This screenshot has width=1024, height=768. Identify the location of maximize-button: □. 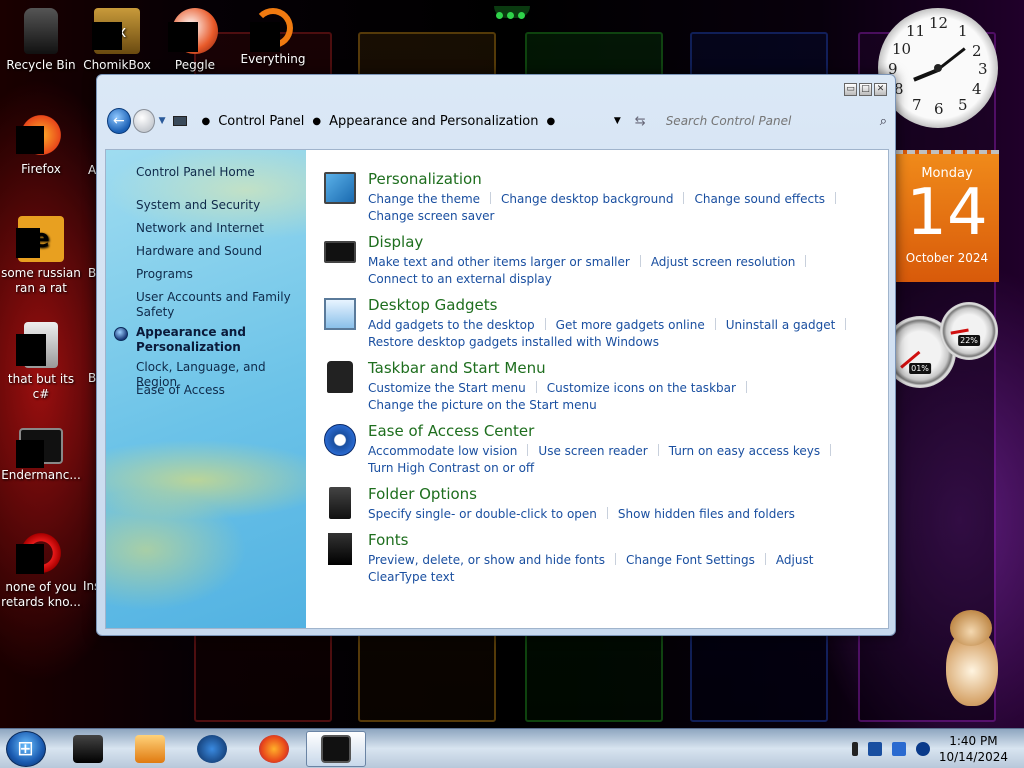
(865, 89).